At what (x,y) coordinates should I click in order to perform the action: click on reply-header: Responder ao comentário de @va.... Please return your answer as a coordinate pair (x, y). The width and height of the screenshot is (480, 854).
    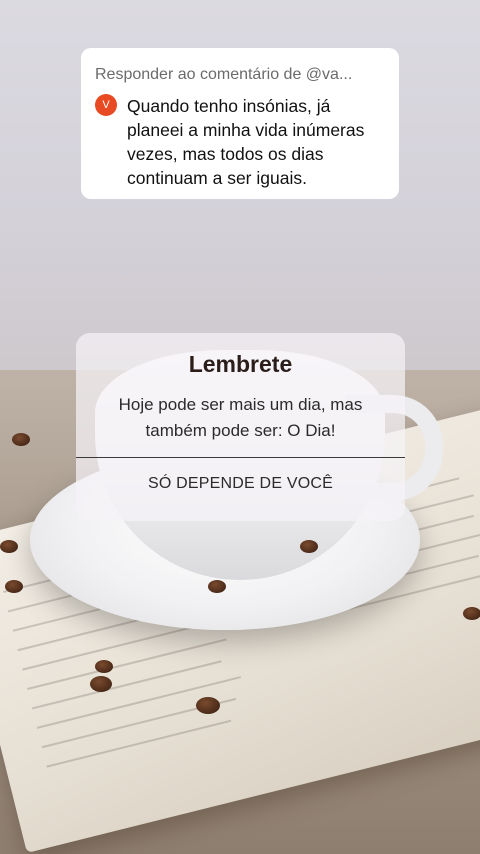
    Looking at the image, I should click on (224, 74).